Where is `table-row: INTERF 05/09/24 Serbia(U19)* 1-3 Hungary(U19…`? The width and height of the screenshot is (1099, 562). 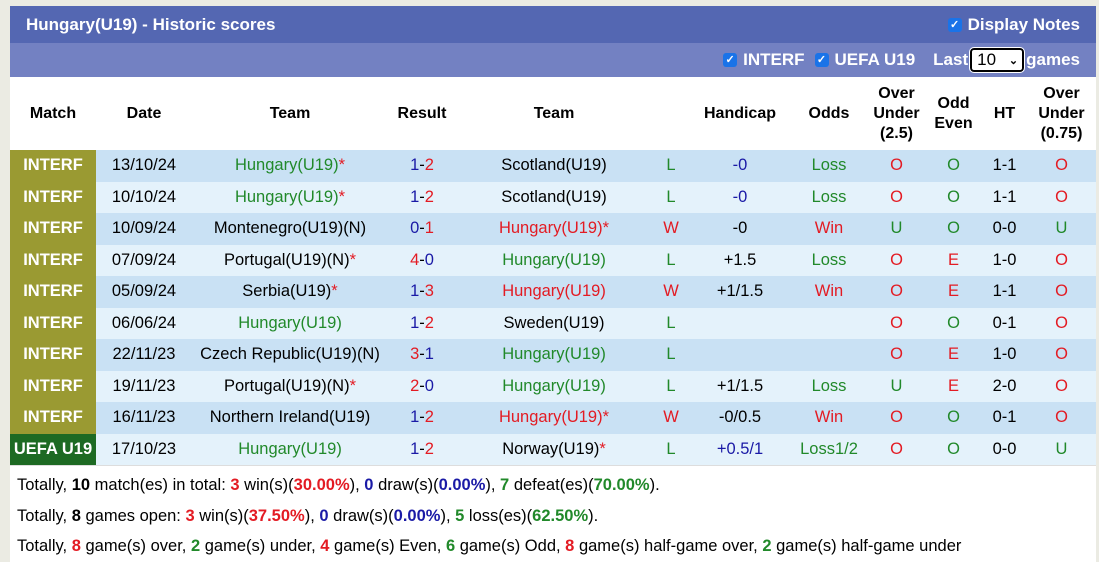
table-row: INTERF 05/09/24 Serbia(U19)* 1-3 Hungary(U19… is located at coordinates (553, 292).